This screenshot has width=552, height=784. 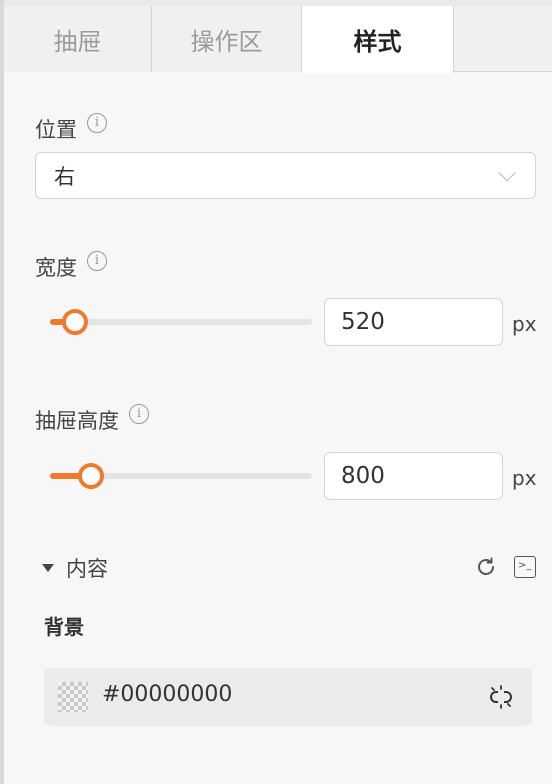 I want to click on position-select-value: 右, so click(x=64, y=176).